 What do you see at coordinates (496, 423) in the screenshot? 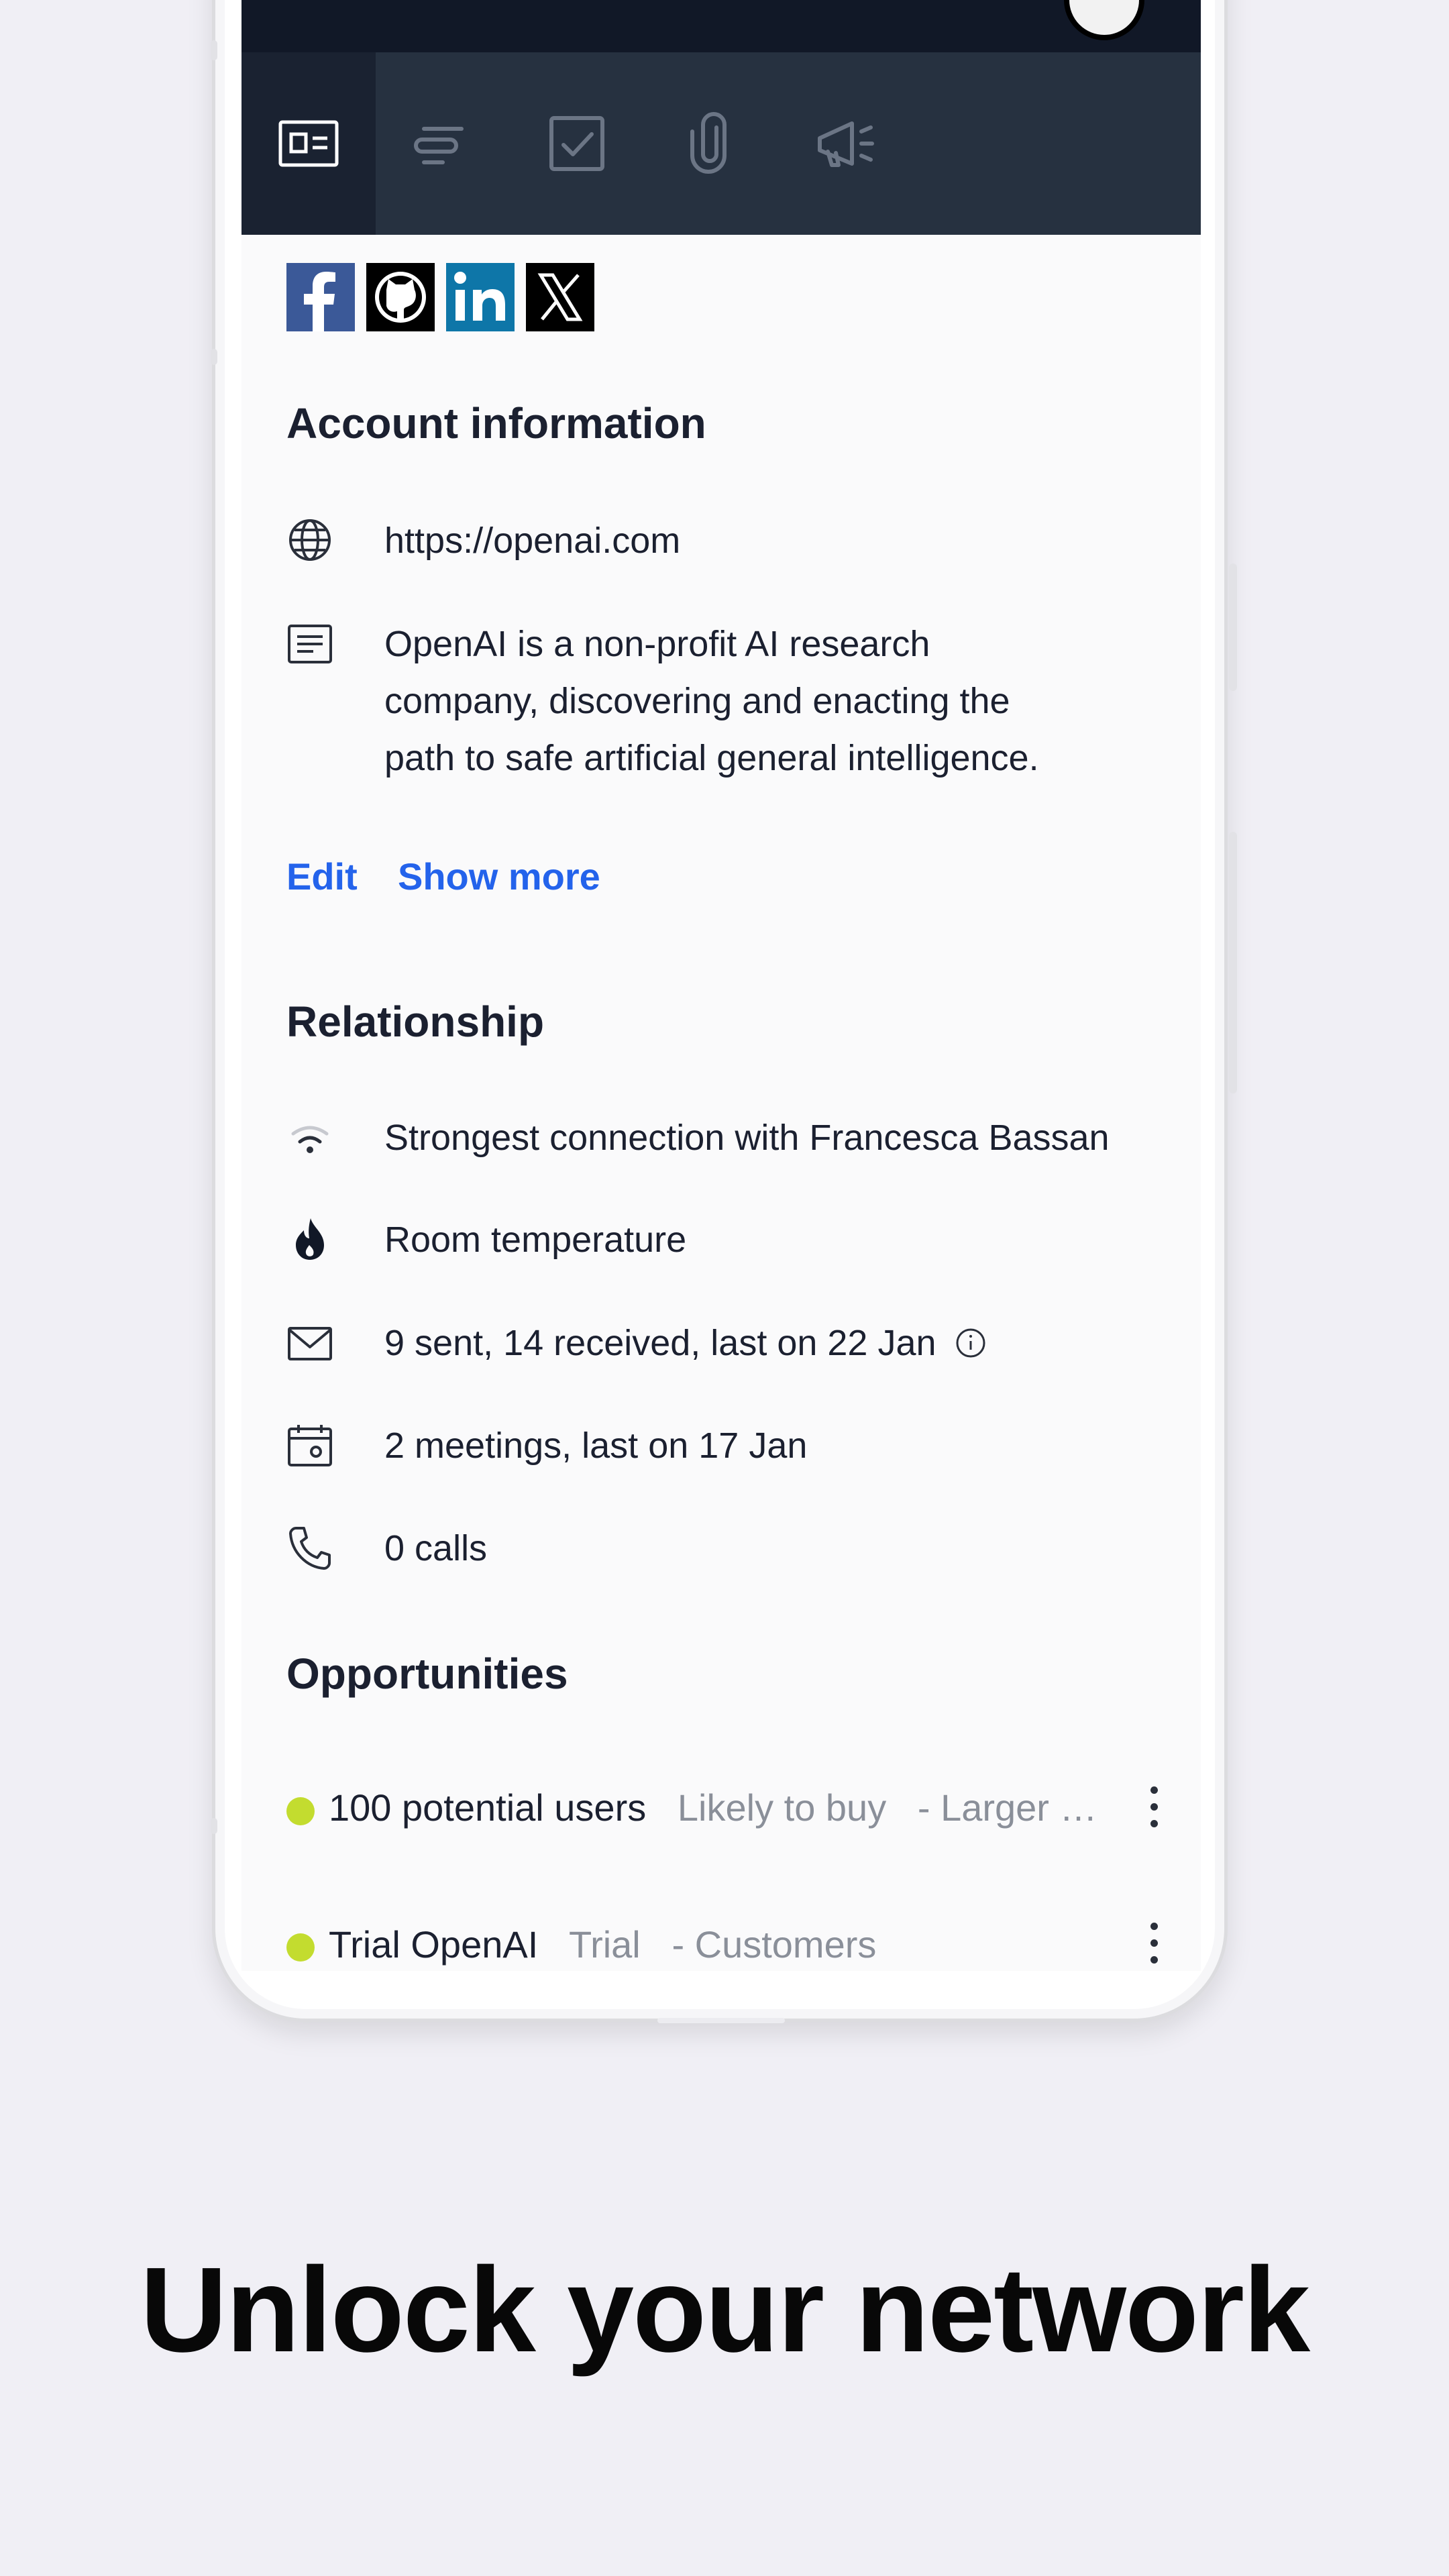
I see `account-information-heading: Account information` at bounding box center [496, 423].